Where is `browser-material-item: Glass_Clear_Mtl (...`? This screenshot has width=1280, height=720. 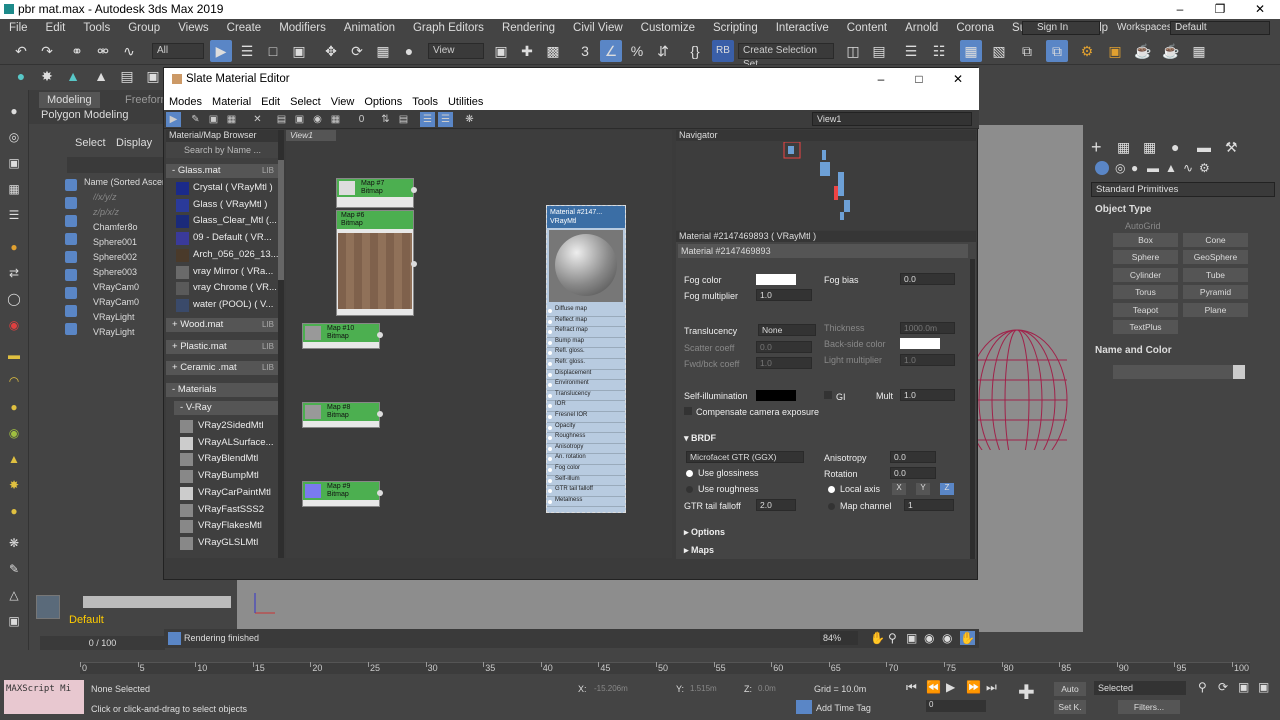
browser-material-item: Glass_Clear_Mtl (... is located at coordinates (222, 221).